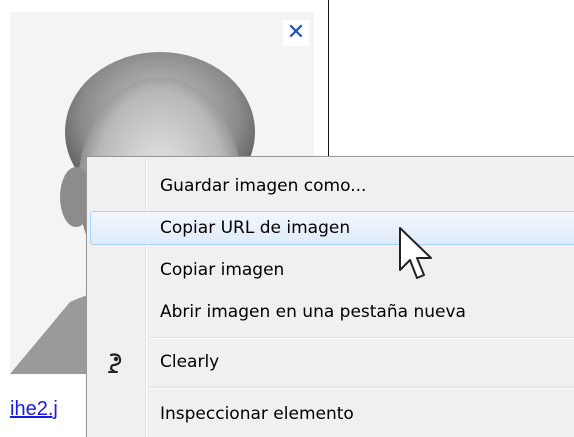 This screenshot has width=574, height=437. I want to click on menu-item-label: Copiar URL de imagen, so click(255, 228).